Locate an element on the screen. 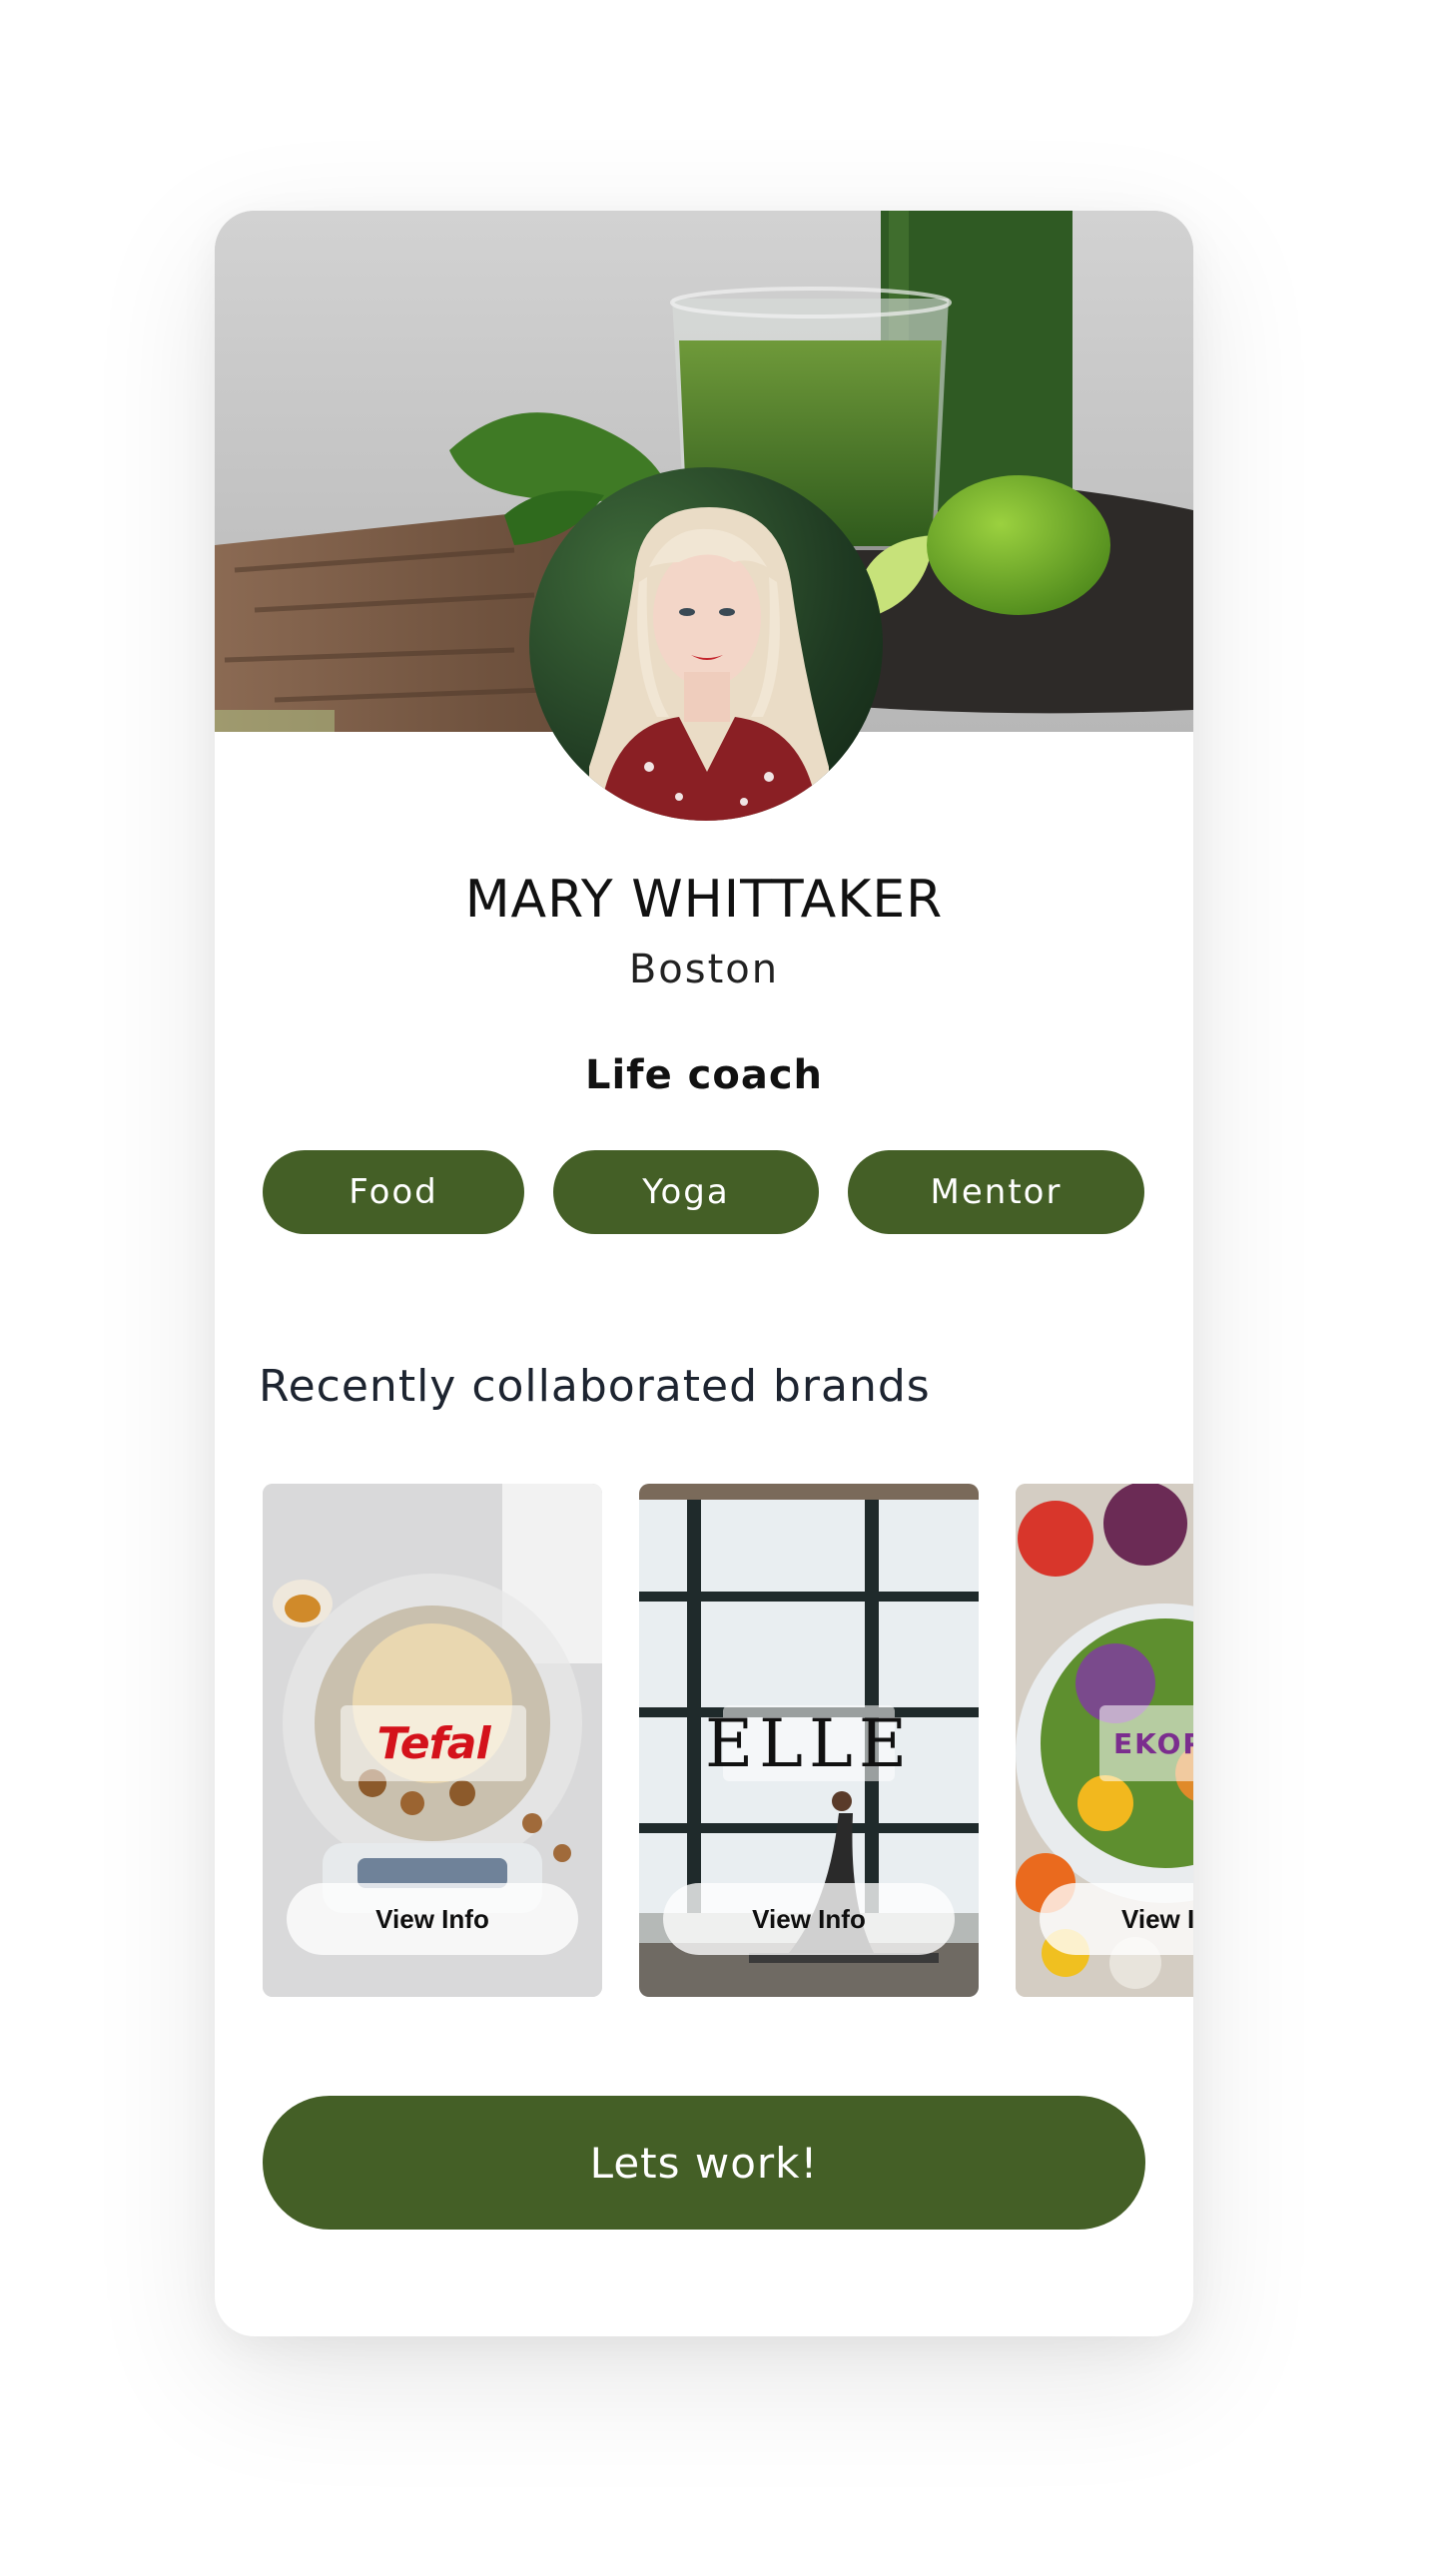  brands-section-title: Recently collaborated brands is located at coordinates (595, 1386).